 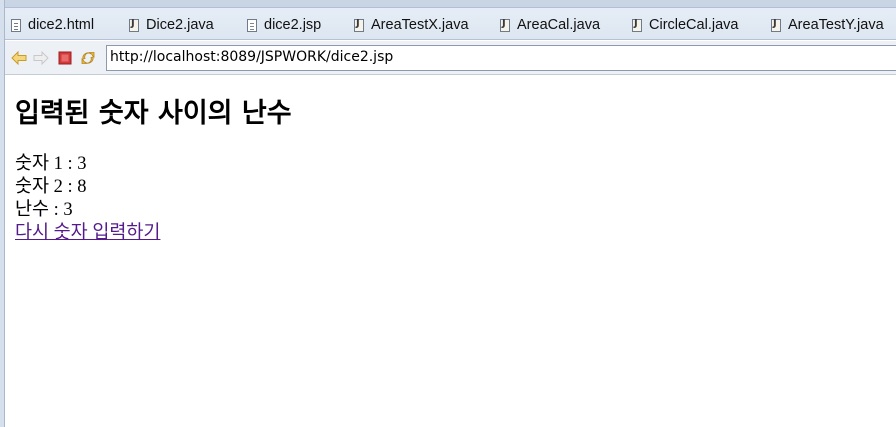 I want to click on number1-text: 숫자 1 : 3, so click(x=51, y=164).